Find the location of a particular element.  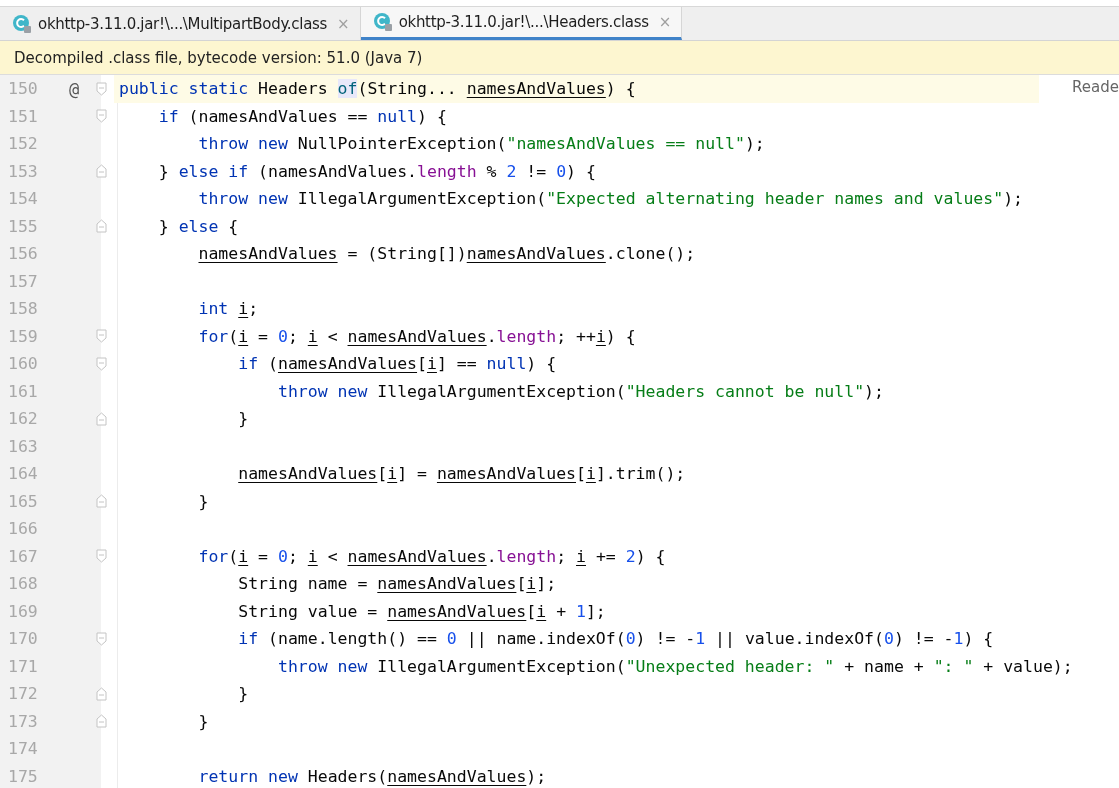

code-line: throw new NullPointerException("namesAndValues == null"); is located at coordinates (481, 144).